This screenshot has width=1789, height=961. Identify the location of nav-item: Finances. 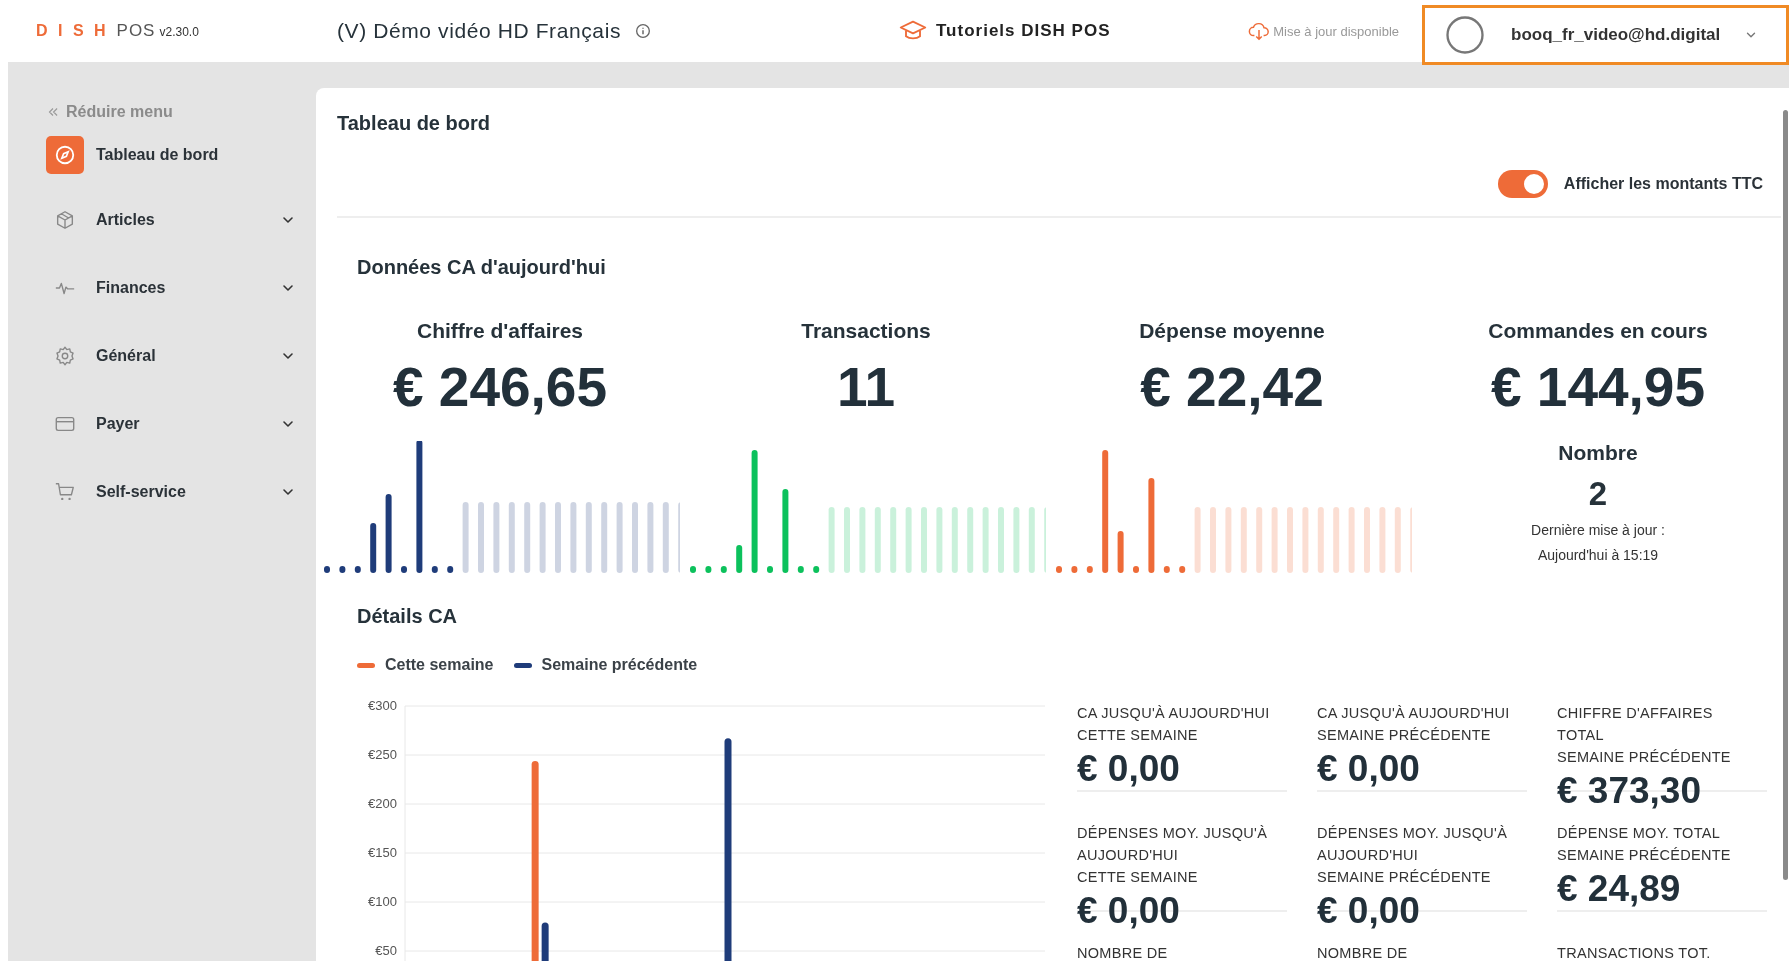
(171, 288).